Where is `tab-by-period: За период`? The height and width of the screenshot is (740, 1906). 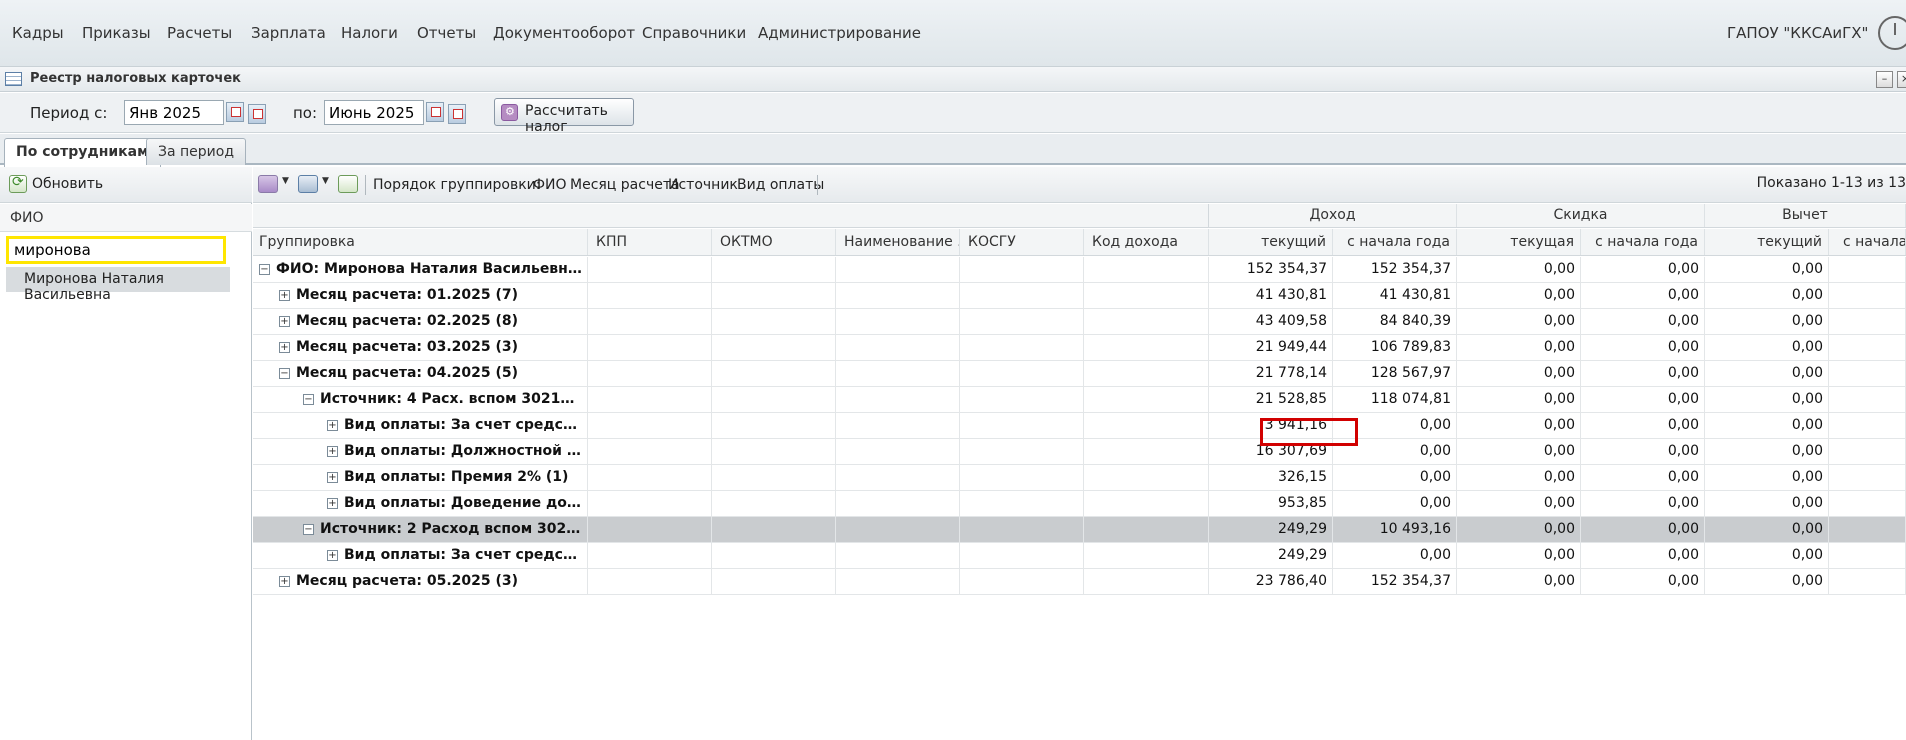 tab-by-period: За период is located at coordinates (196, 151).